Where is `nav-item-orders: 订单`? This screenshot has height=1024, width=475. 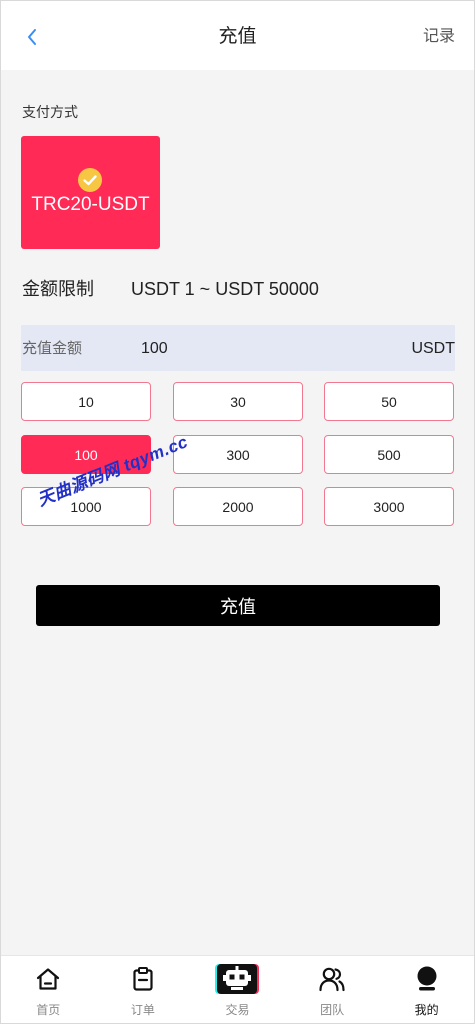 nav-item-orders: 订单 is located at coordinates (143, 989).